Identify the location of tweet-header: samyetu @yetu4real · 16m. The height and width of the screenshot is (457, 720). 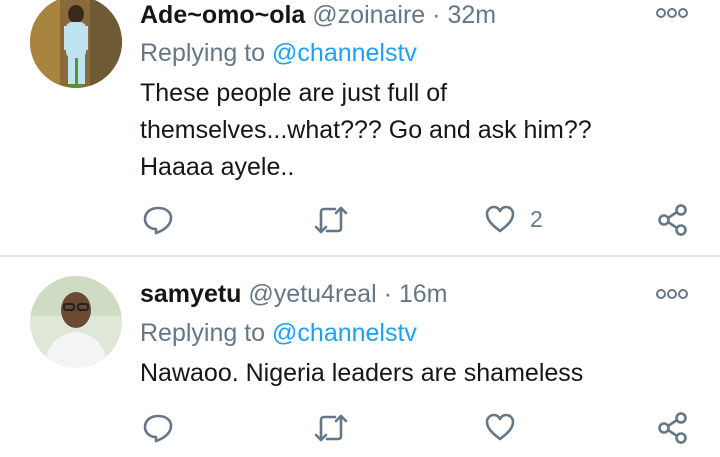
(294, 294).